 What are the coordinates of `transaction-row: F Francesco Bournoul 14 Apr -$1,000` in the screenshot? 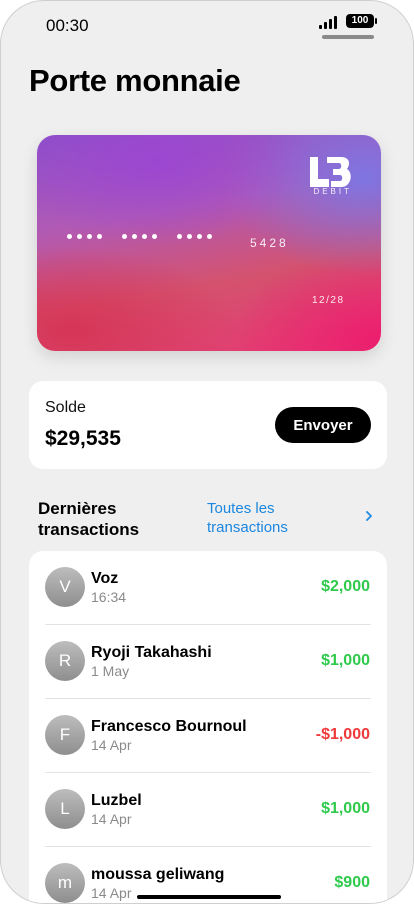 It's located at (208, 736).